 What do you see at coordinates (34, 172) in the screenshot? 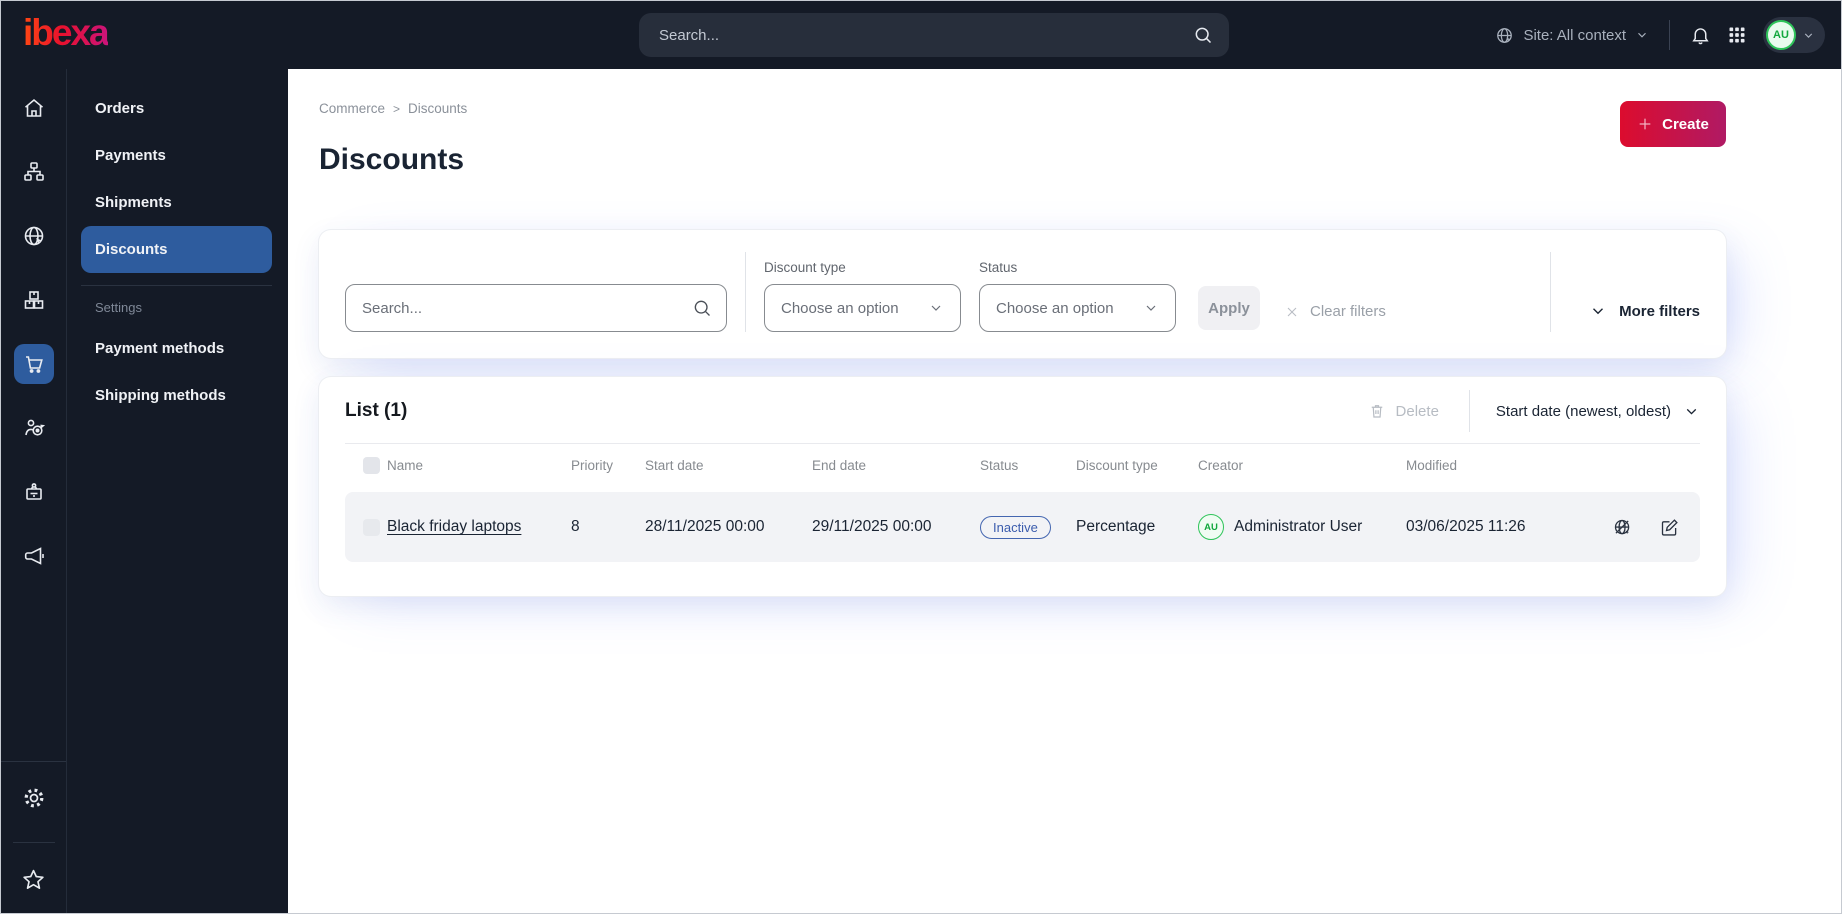
I see `nav-site-structure-icon` at bounding box center [34, 172].